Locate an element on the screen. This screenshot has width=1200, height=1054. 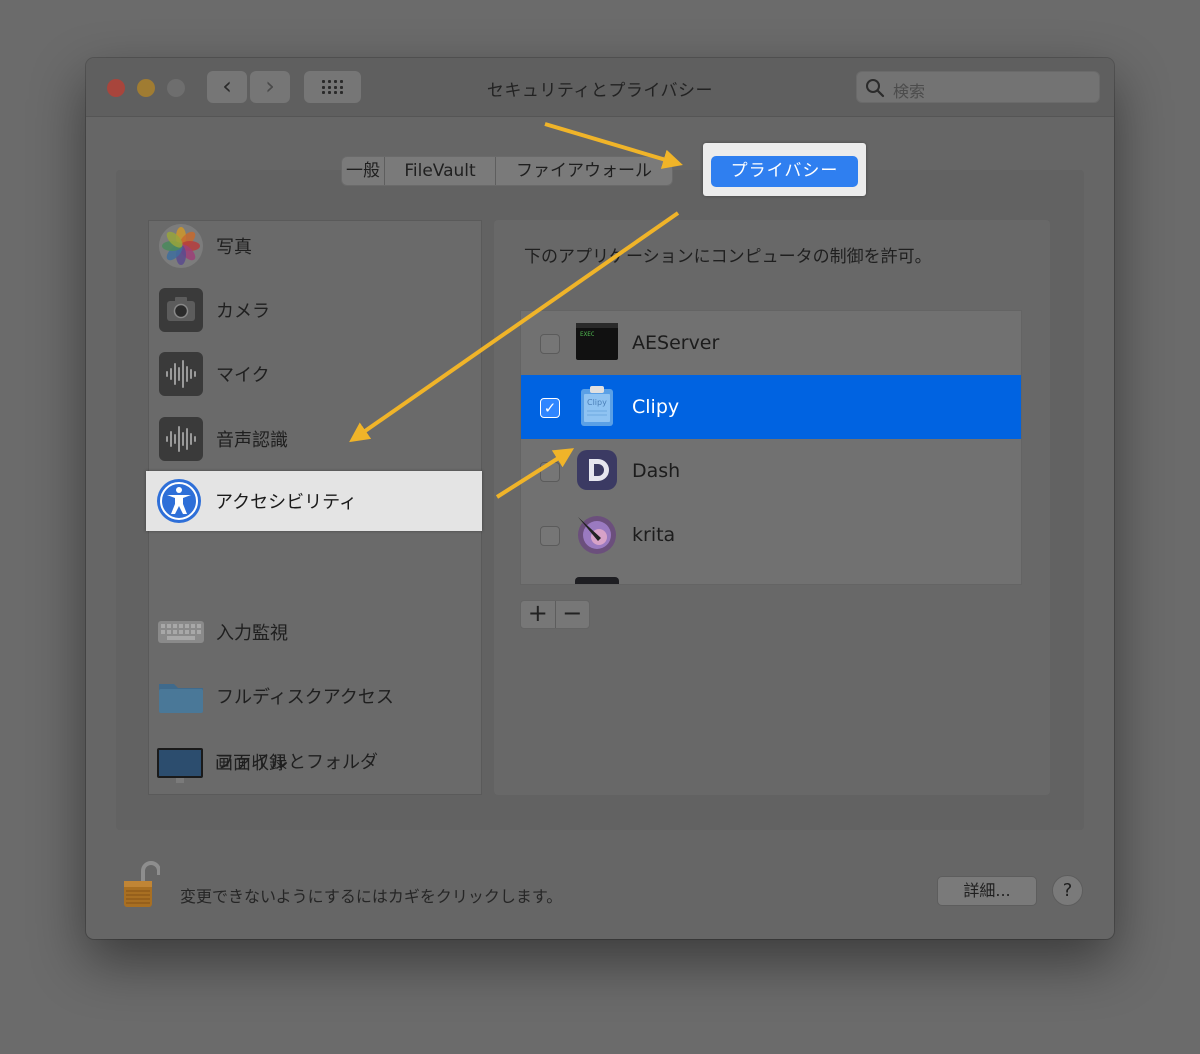
search-field: 検索 is located at coordinates (978, 87).